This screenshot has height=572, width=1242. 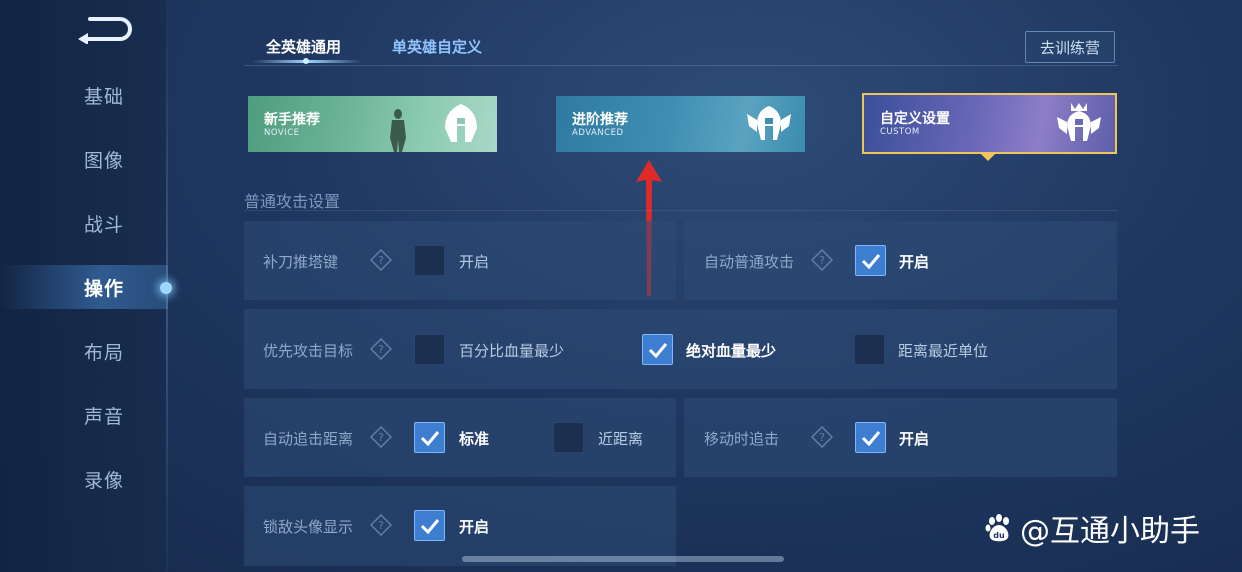 I want to click on setting-label: 移动时追击, so click(x=742, y=439).